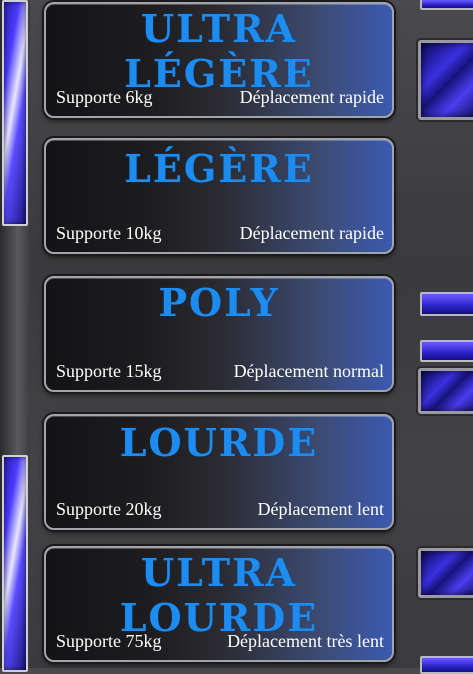 The height and width of the screenshot is (674, 473). What do you see at coordinates (219, 302) in the screenshot?
I see `card-title: POLY` at bounding box center [219, 302].